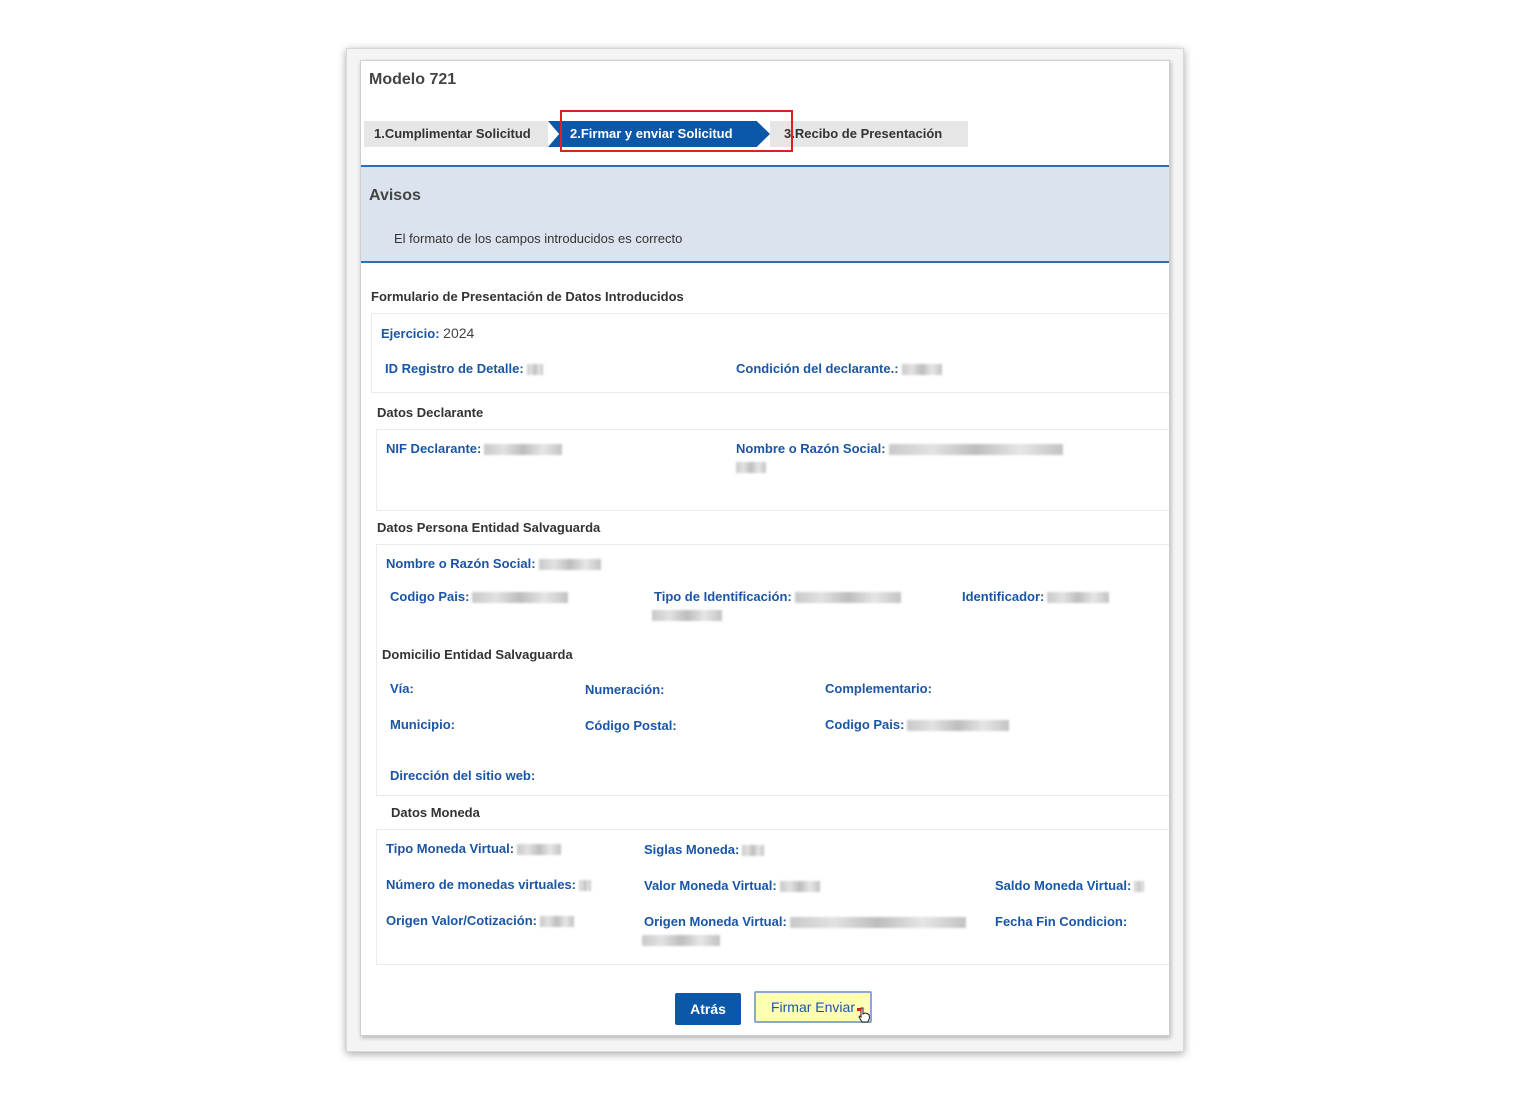 Image resolution: width=1522 pixels, height=1110 pixels. Describe the element at coordinates (463, 775) in the screenshot. I see `web-field: Dirección del sitio web:` at that location.